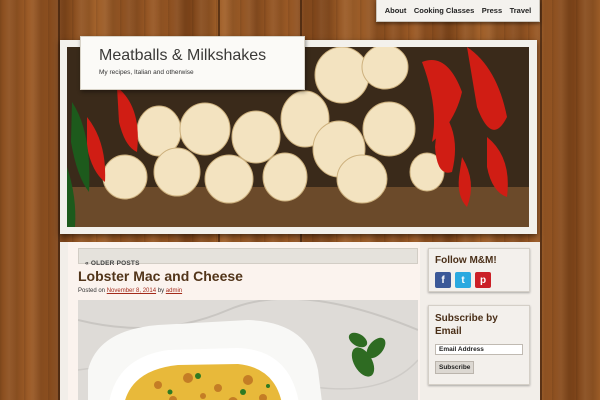 Image resolution: width=600 pixels, height=400 pixels. I want to click on follow-widget-title: Follow M&M!, so click(466, 260).